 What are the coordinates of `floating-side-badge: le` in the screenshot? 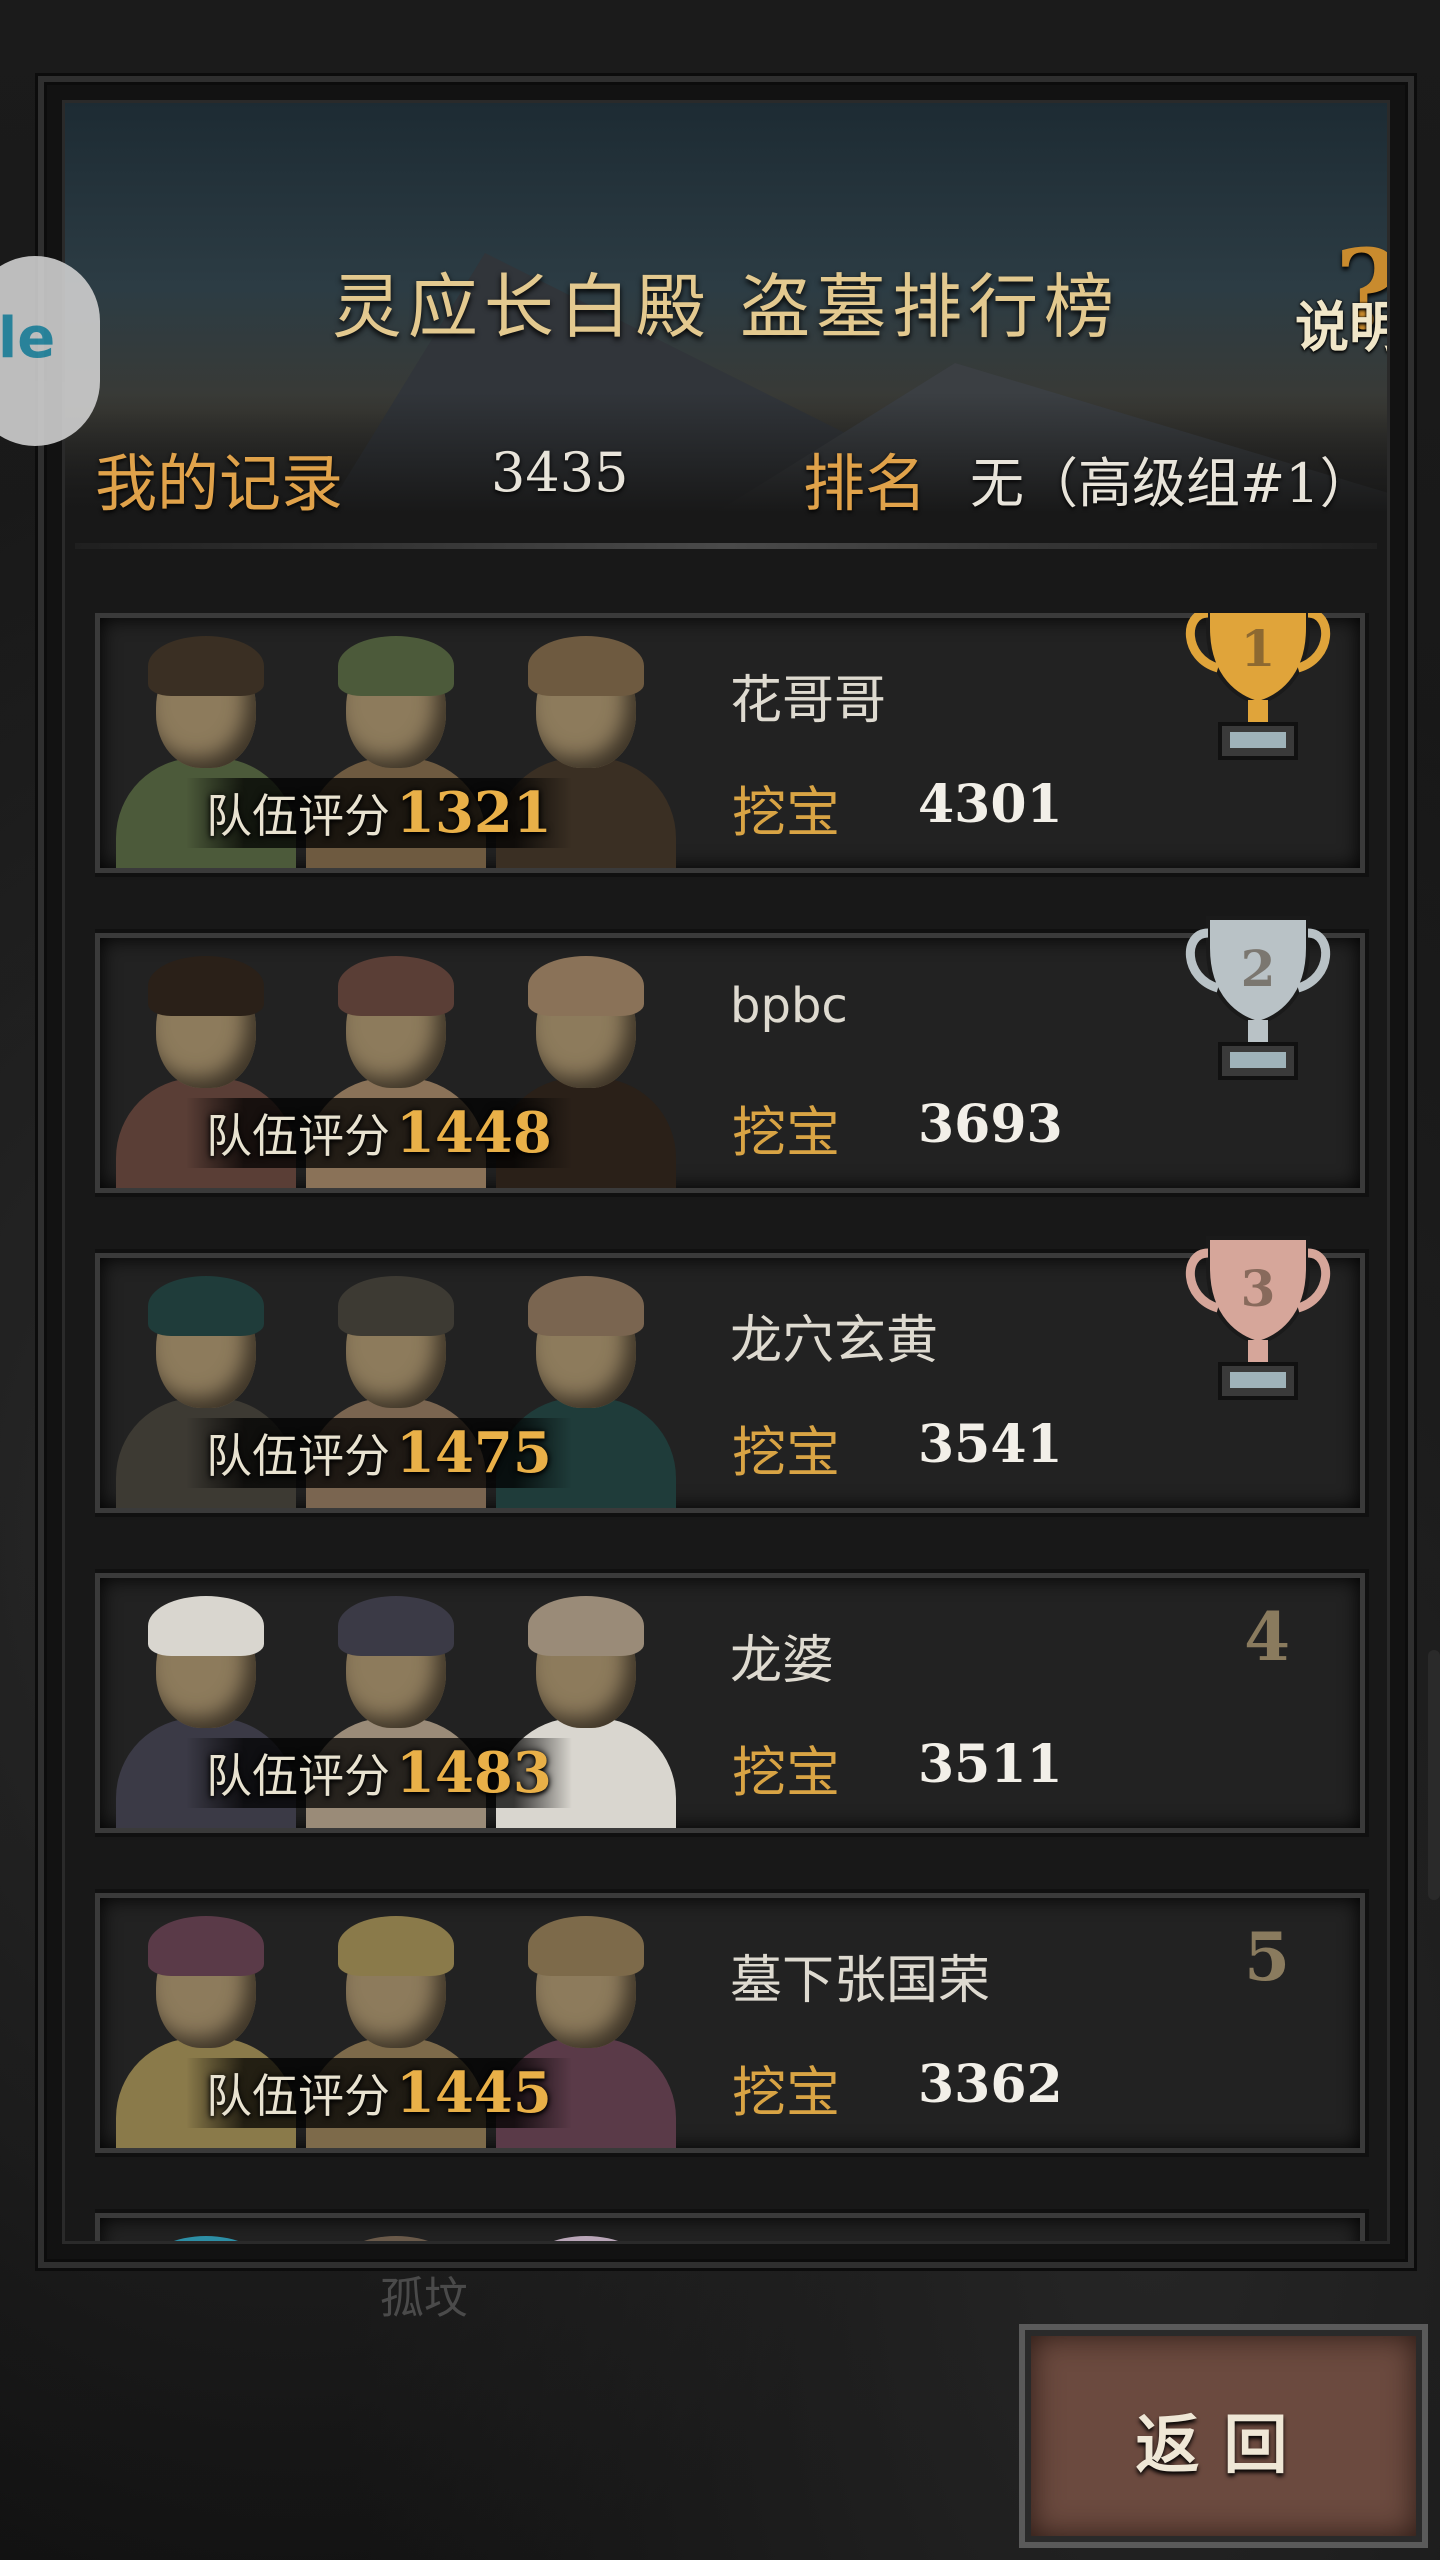 It's located at (50, 351).